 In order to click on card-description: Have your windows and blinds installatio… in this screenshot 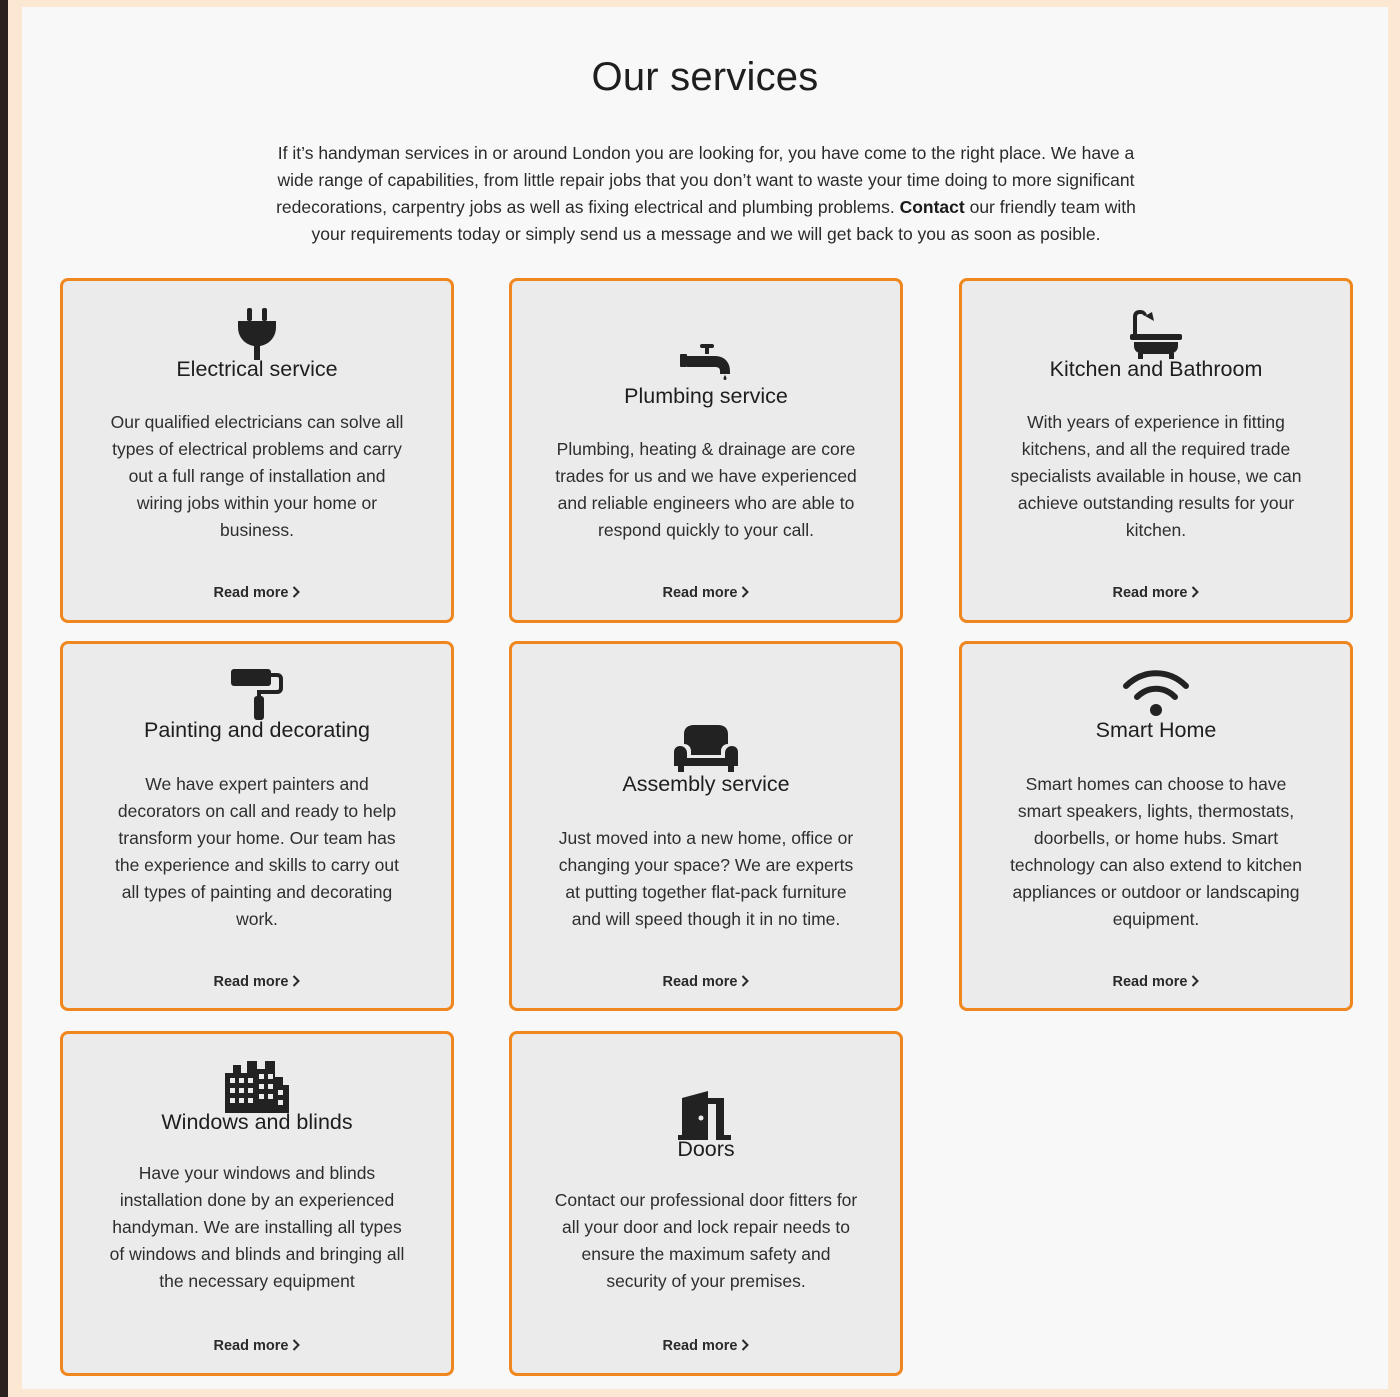, I will do `click(257, 1227)`.